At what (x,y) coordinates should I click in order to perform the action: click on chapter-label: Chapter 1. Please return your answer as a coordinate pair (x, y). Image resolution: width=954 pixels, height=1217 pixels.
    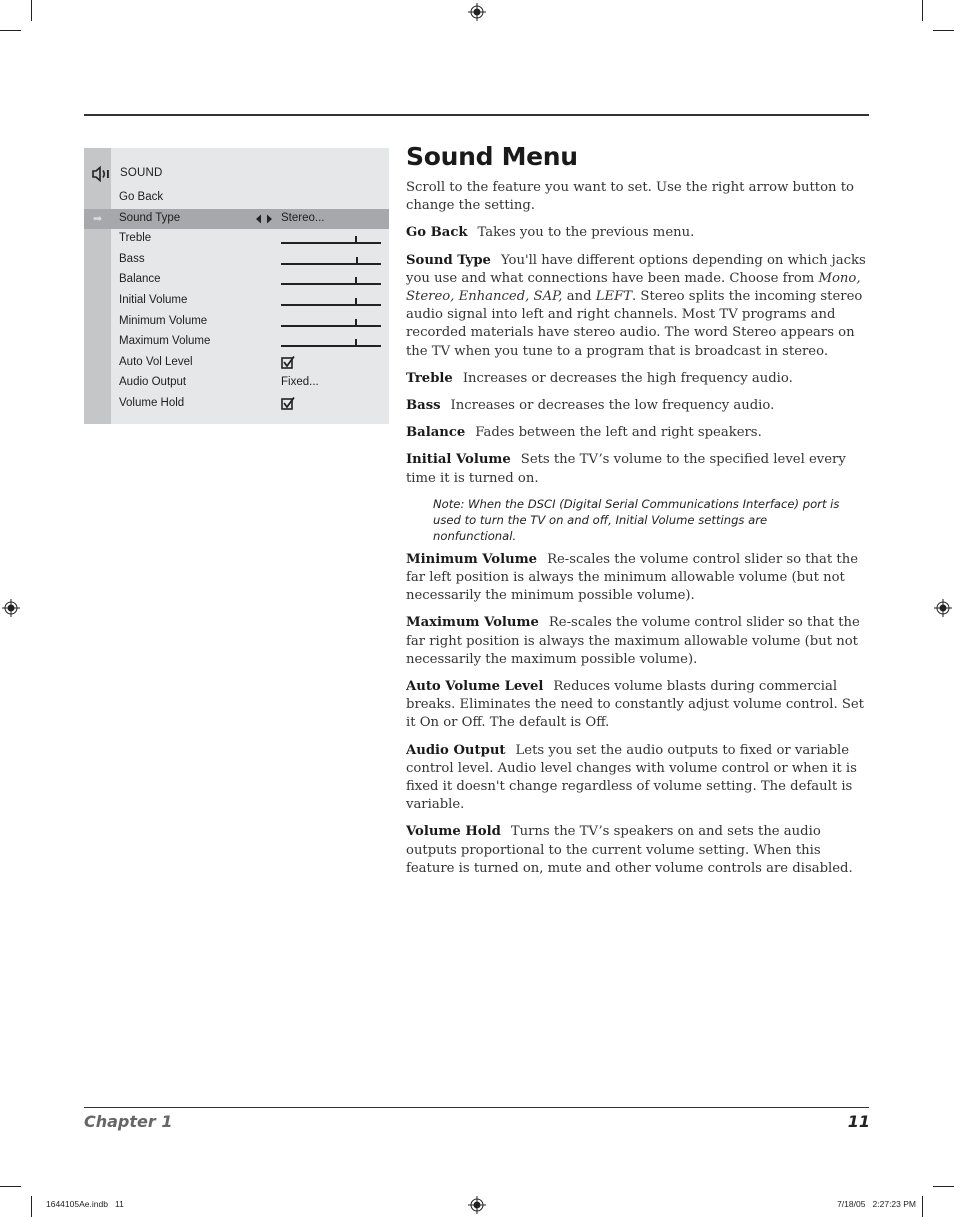
    Looking at the image, I should click on (128, 1121).